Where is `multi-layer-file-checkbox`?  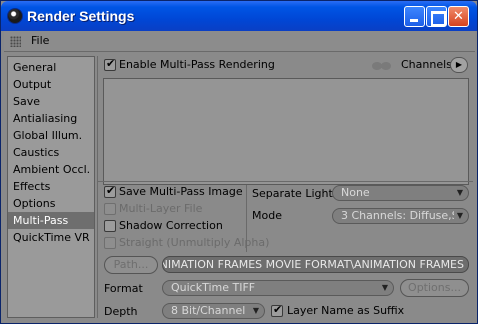
multi-layer-file-checkbox is located at coordinates (110, 209).